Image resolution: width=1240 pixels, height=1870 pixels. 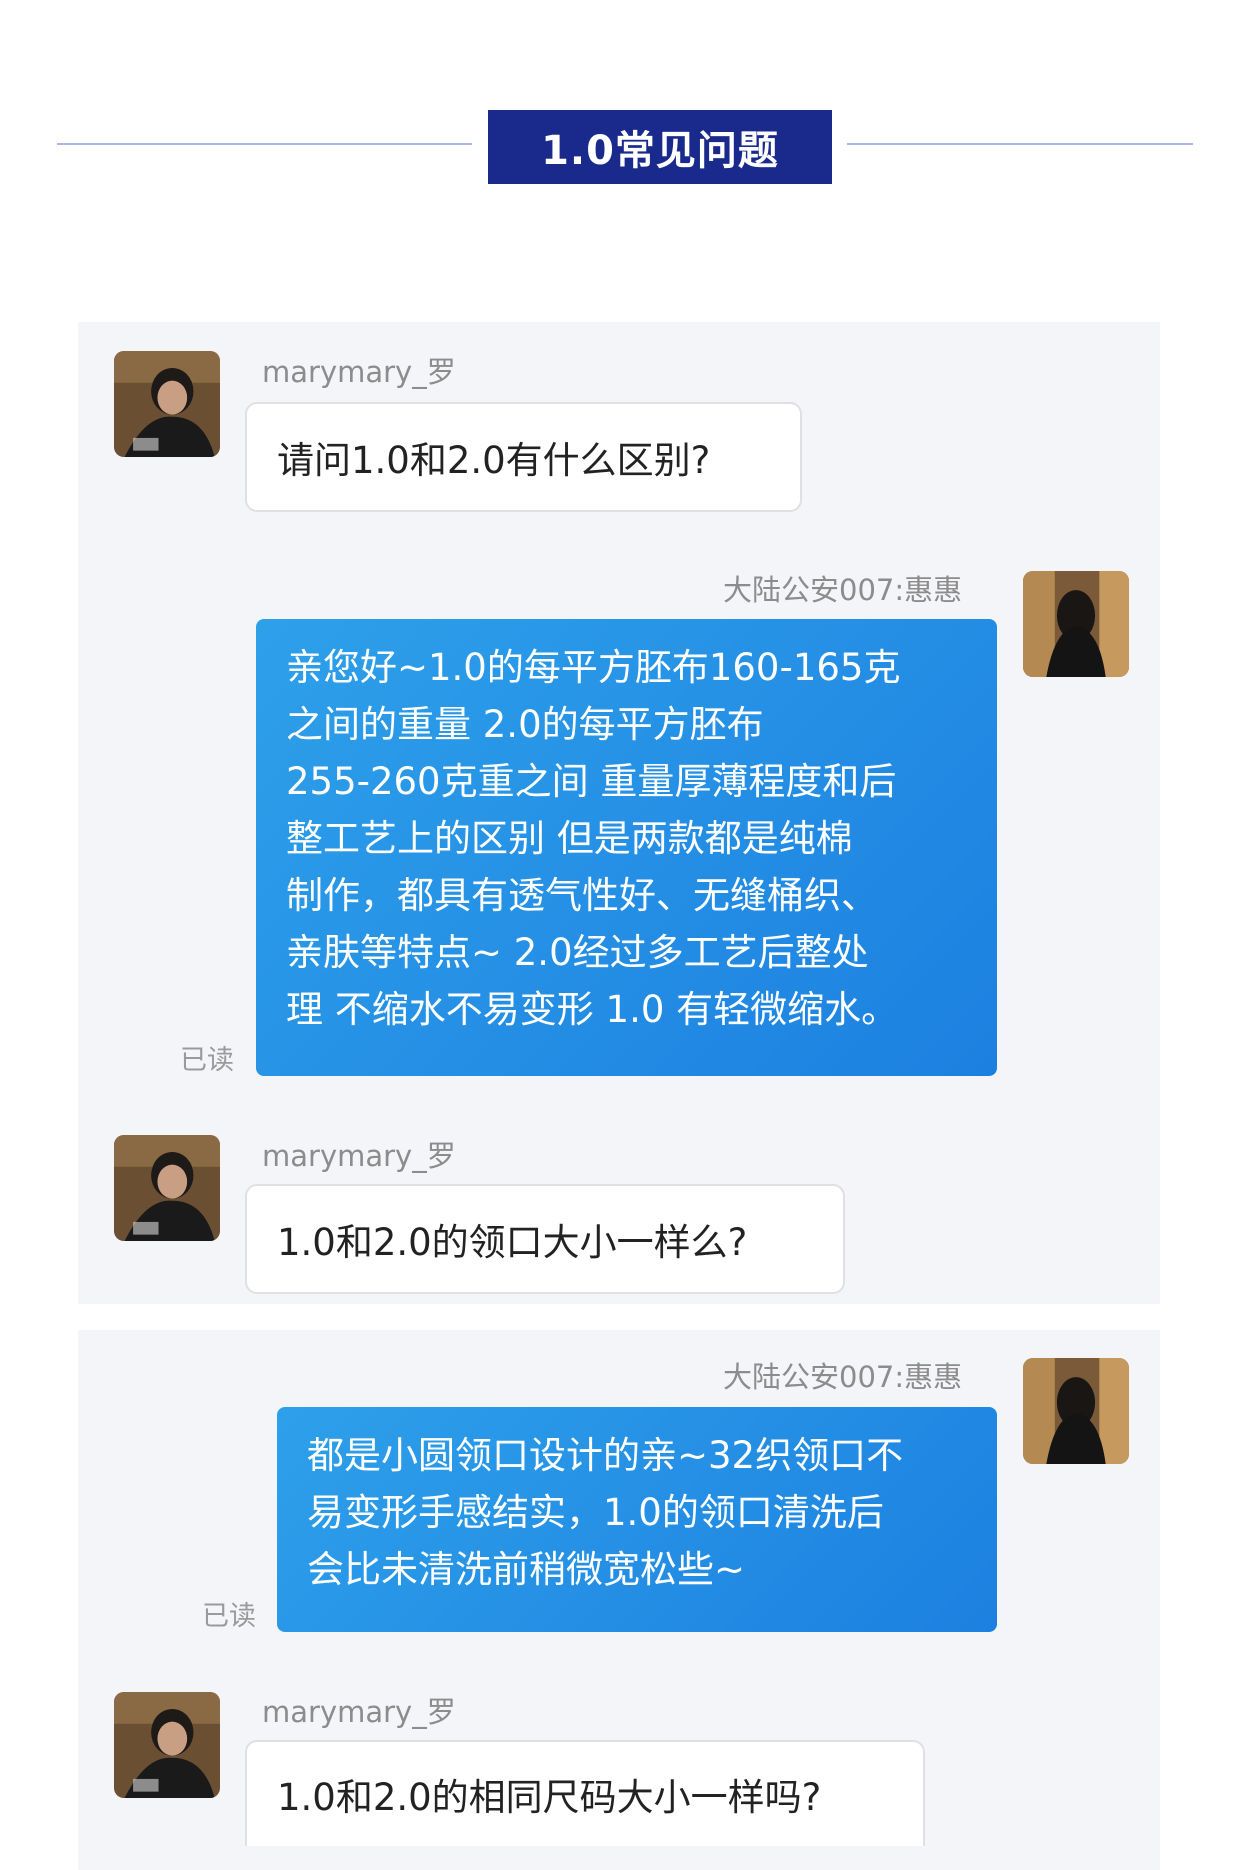 What do you see at coordinates (512, 1242) in the screenshot?
I see `message-text: 1.0和2.0的领口大小一样么?` at bounding box center [512, 1242].